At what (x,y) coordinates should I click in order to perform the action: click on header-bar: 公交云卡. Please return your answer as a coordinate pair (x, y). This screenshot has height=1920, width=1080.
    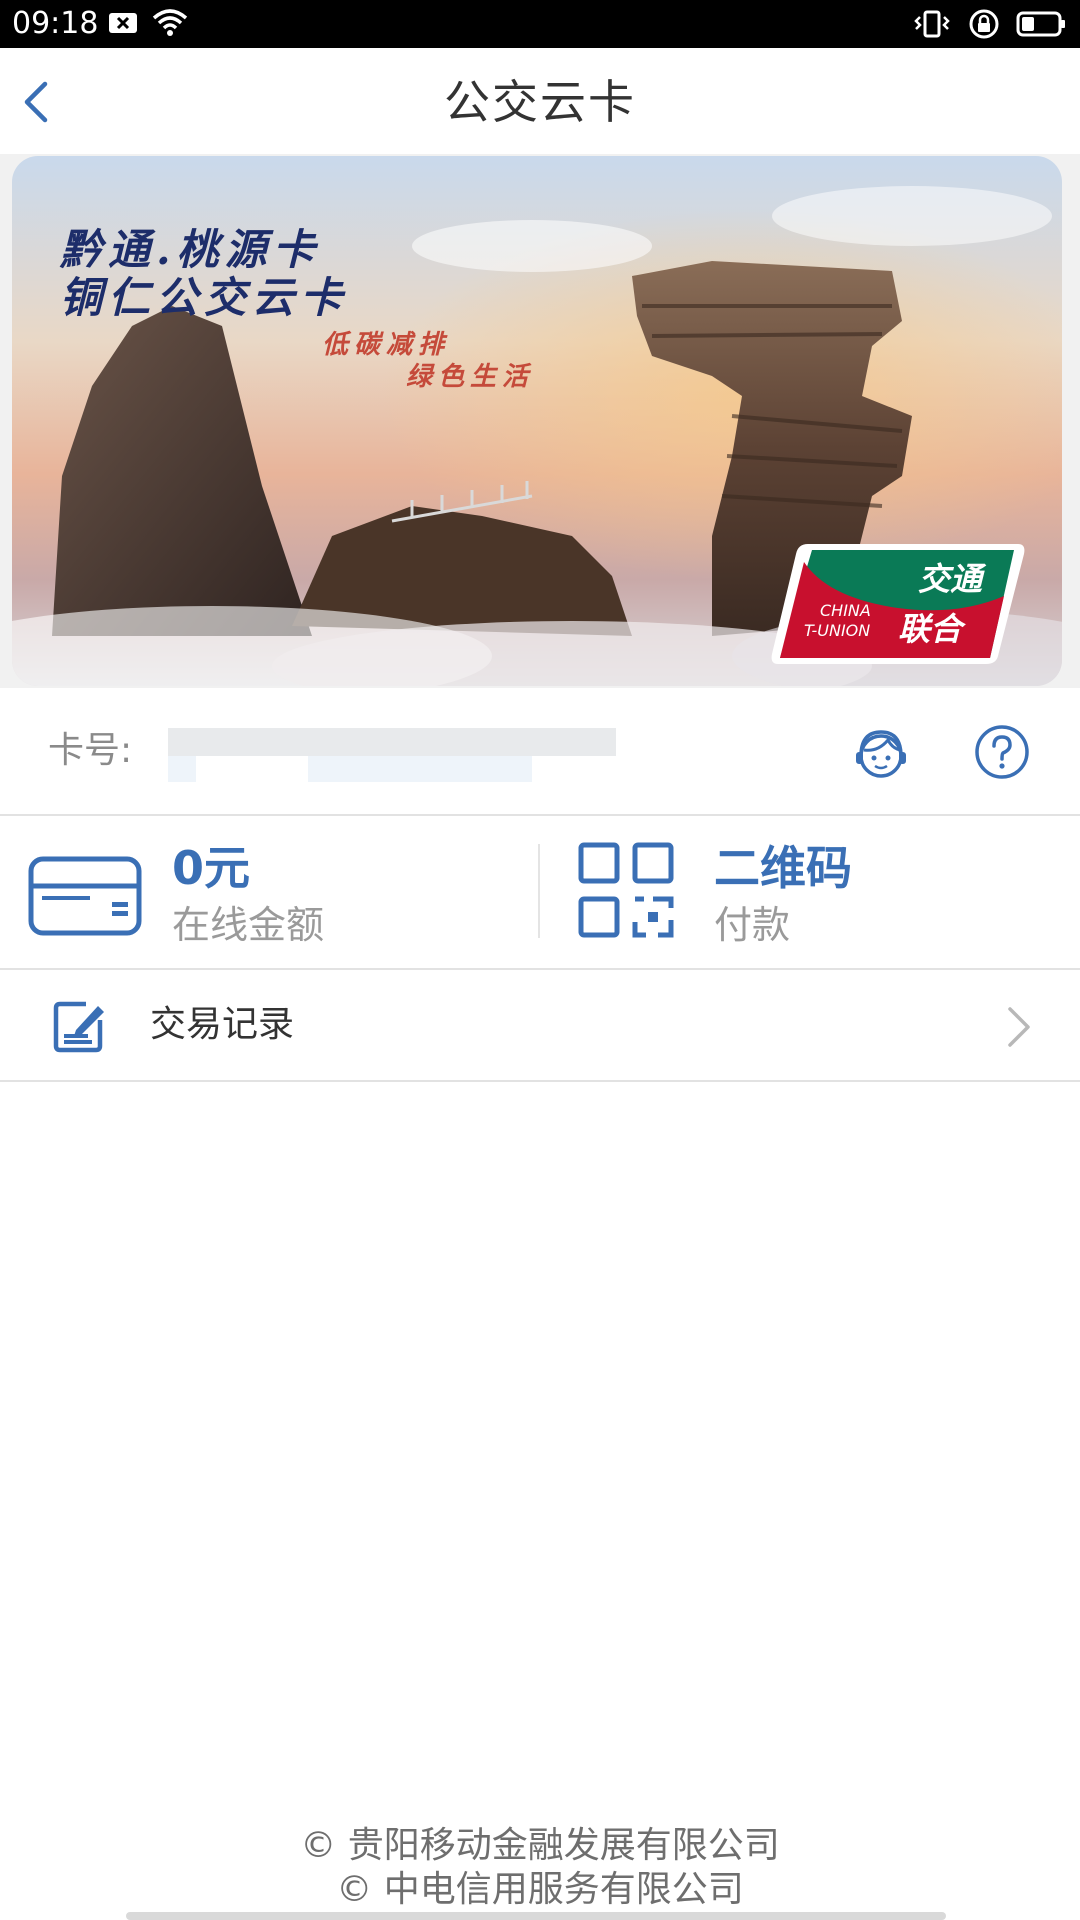
    Looking at the image, I should click on (540, 101).